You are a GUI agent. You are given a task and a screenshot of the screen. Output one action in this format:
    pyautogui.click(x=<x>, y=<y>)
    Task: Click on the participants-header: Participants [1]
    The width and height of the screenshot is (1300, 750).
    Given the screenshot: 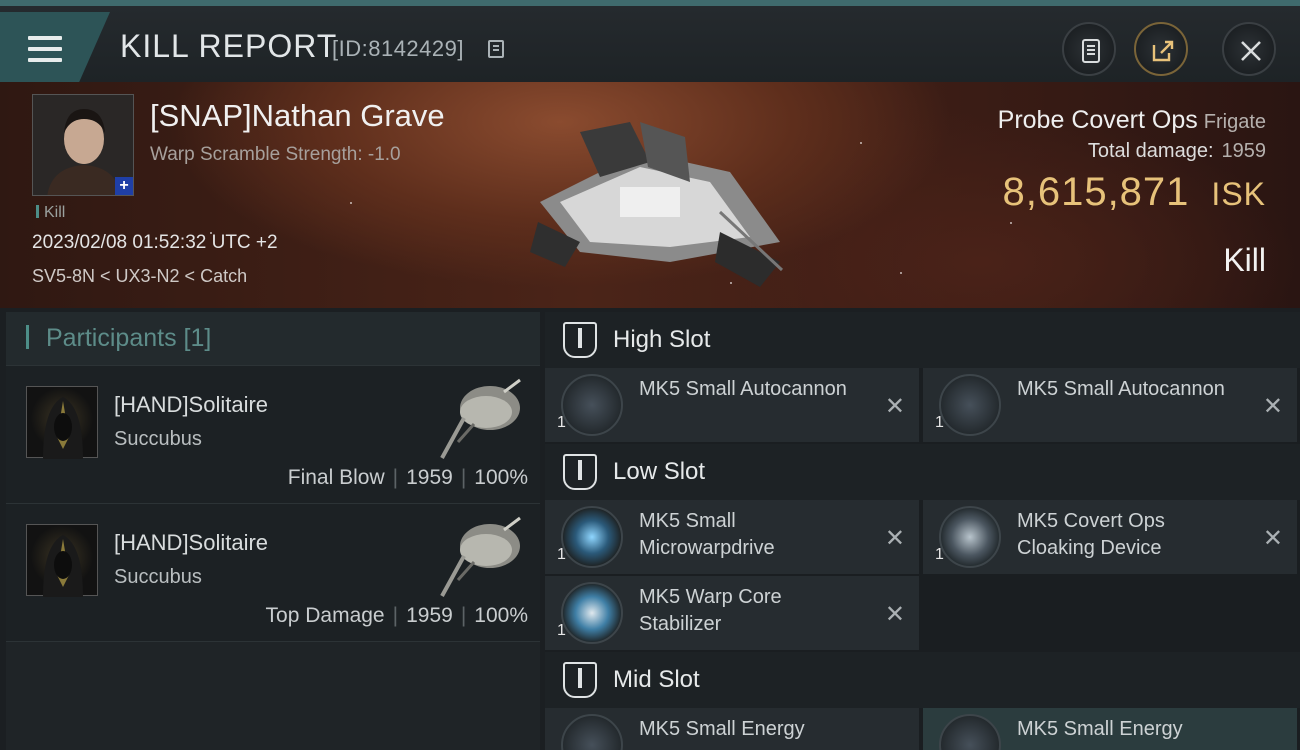 What is the action you would take?
    pyautogui.click(x=273, y=339)
    